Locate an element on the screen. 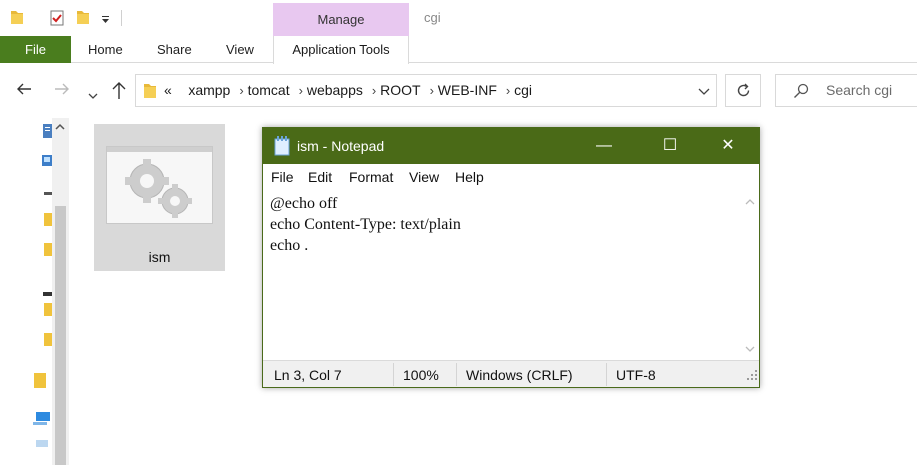 Image resolution: width=917 pixels, height=465 pixels. breadcrumb-item: tomcat is located at coordinates (269, 90).